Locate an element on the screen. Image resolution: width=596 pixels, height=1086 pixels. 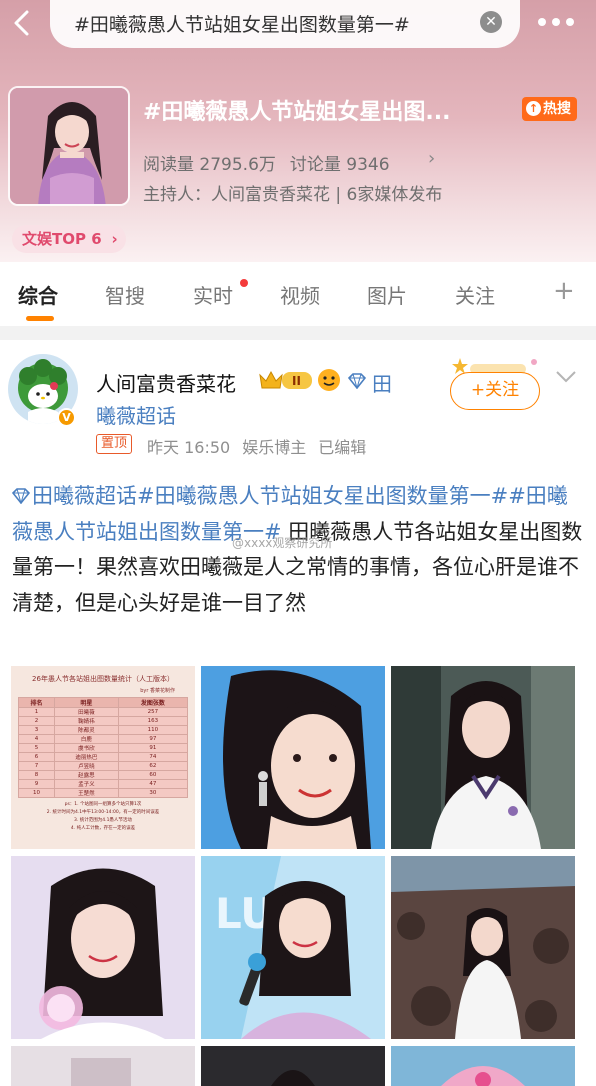
tab-video: 视频 is located at coordinates (300, 294).